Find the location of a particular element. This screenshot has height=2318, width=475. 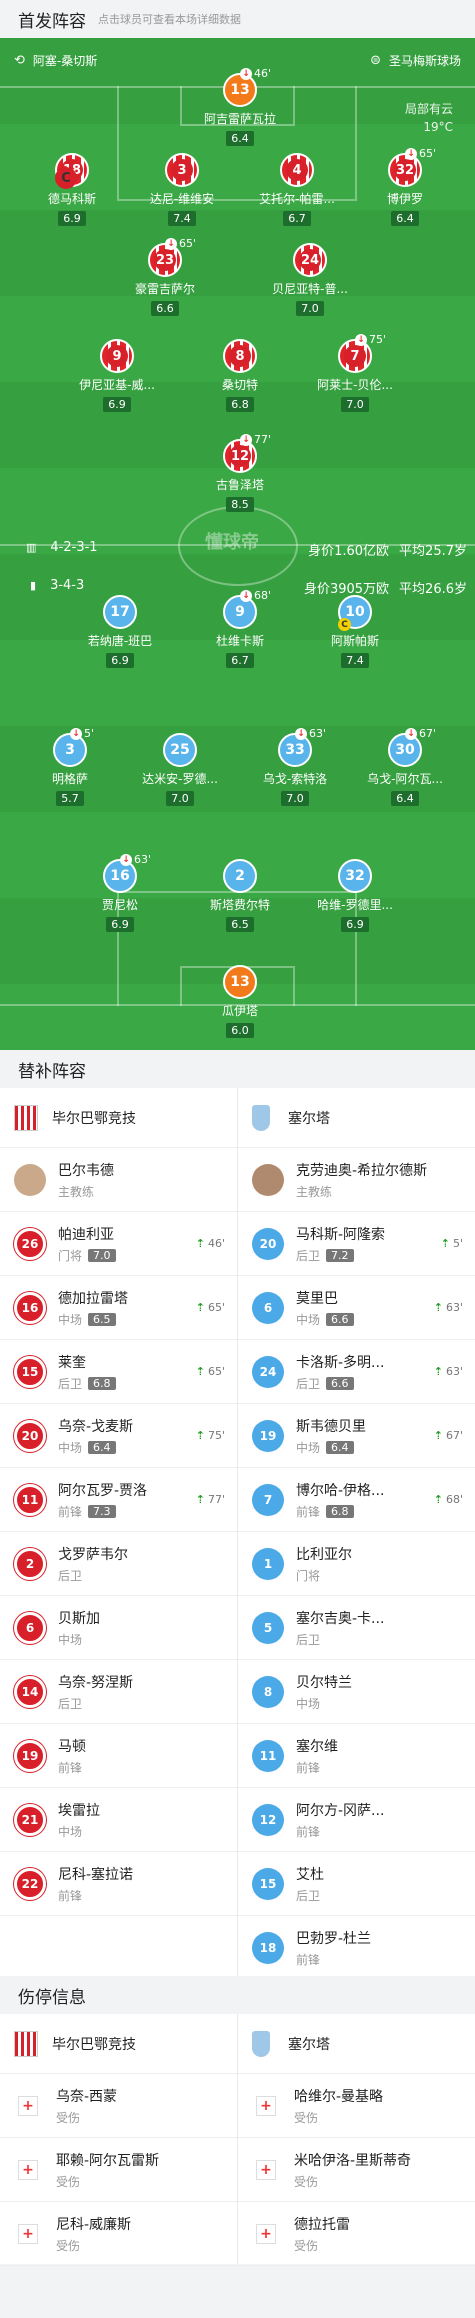

player-1: 18C 德马科斯 6.9 is located at coordinates (72, 189).